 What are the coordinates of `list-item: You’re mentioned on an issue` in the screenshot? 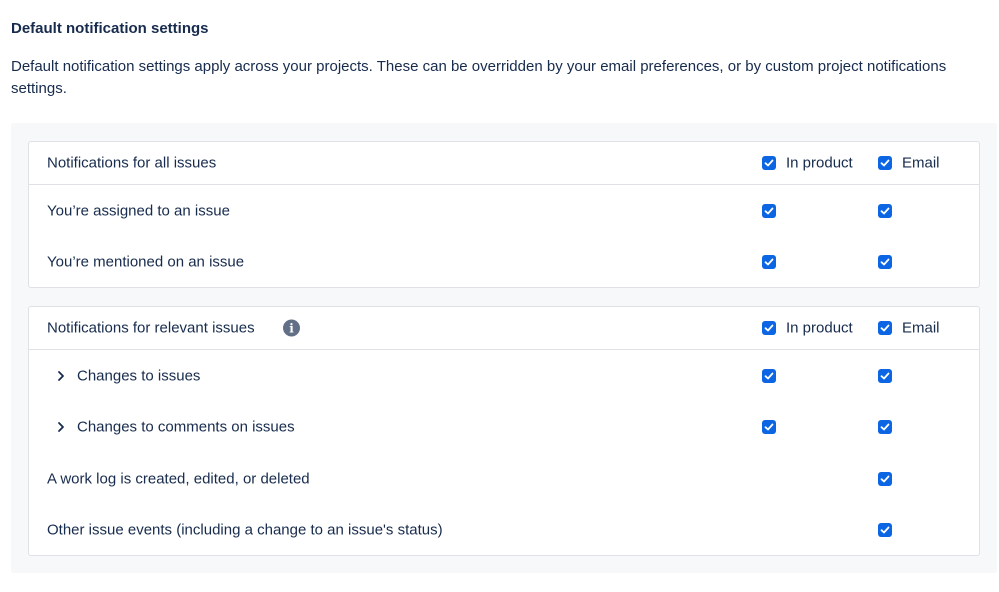 It's located at (504, 263).